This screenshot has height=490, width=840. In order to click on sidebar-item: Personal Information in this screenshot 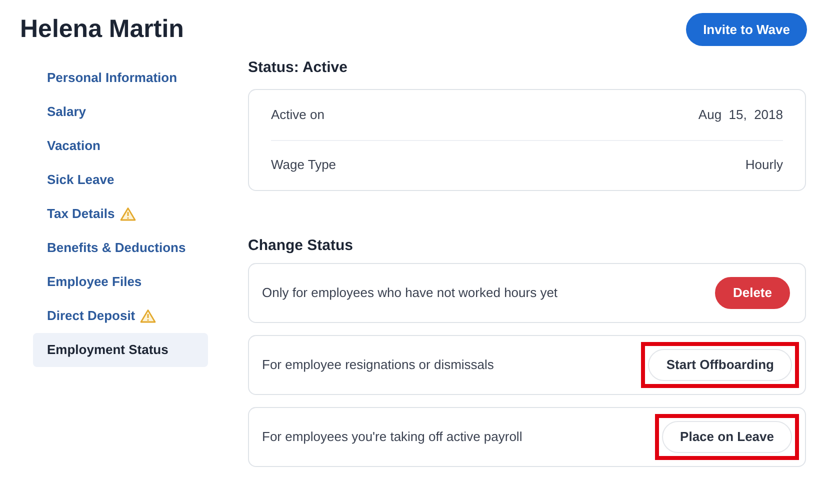, I will do `click(120, 77)`.